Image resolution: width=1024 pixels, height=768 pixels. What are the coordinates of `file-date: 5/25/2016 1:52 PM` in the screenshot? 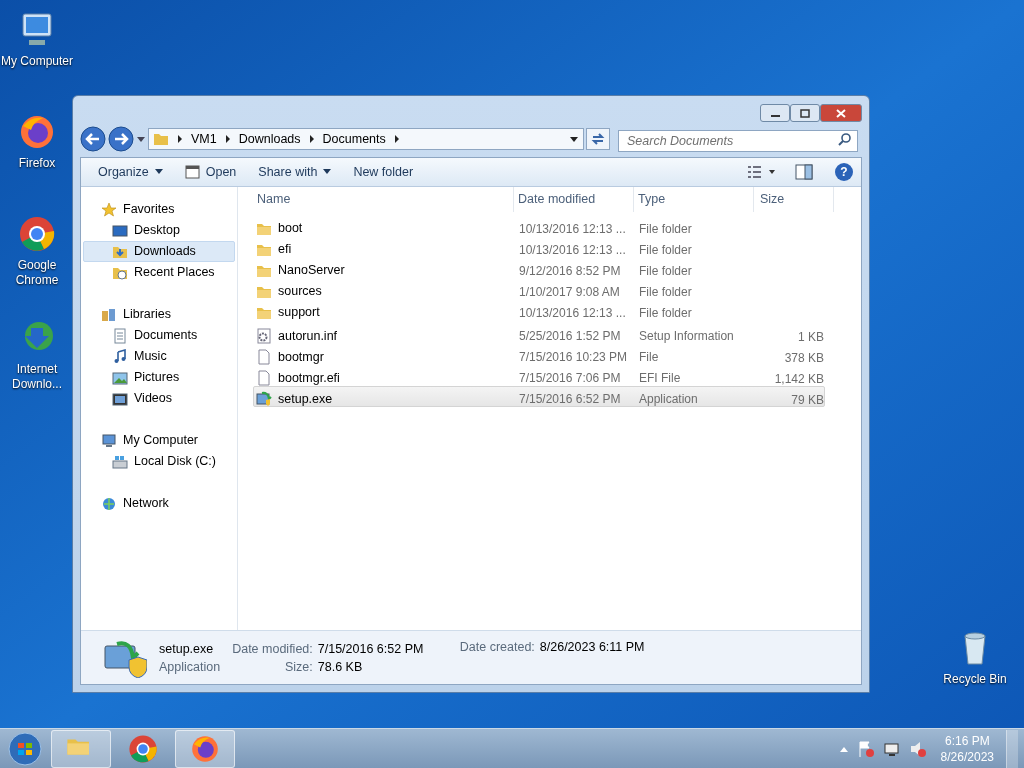 It's located at (570, 336).